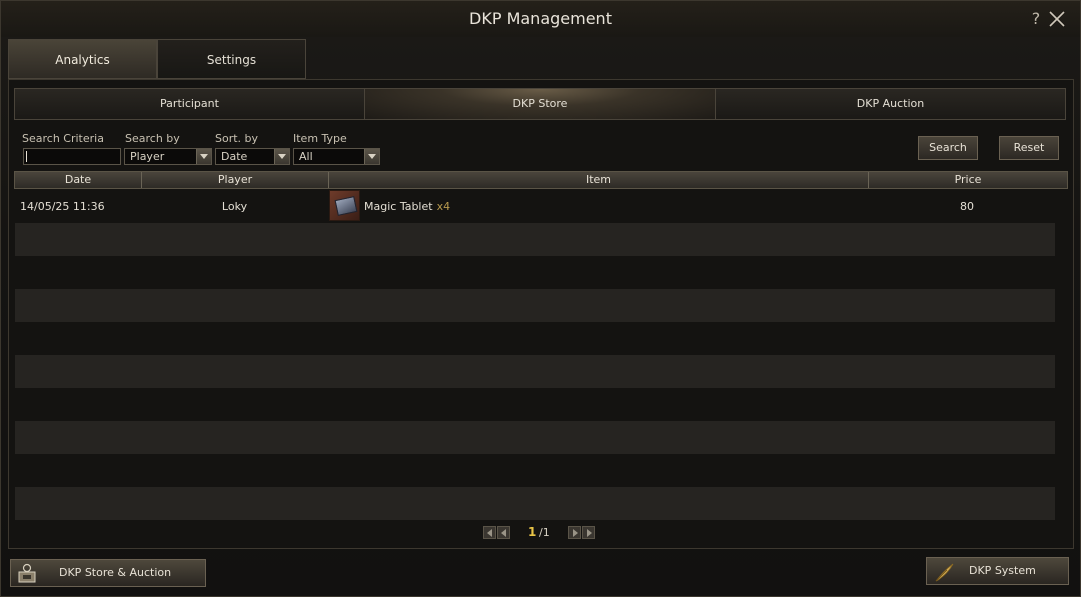  I want to click on search-criteria-label: Search Criteria, so click(63, 138).